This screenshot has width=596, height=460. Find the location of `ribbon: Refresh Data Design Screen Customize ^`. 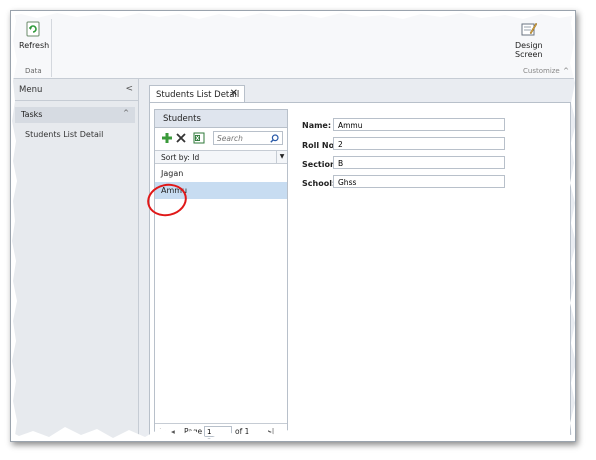

ribbon: Refresh Data Design Screen Customize ^ is located at coordinates (293, 45).